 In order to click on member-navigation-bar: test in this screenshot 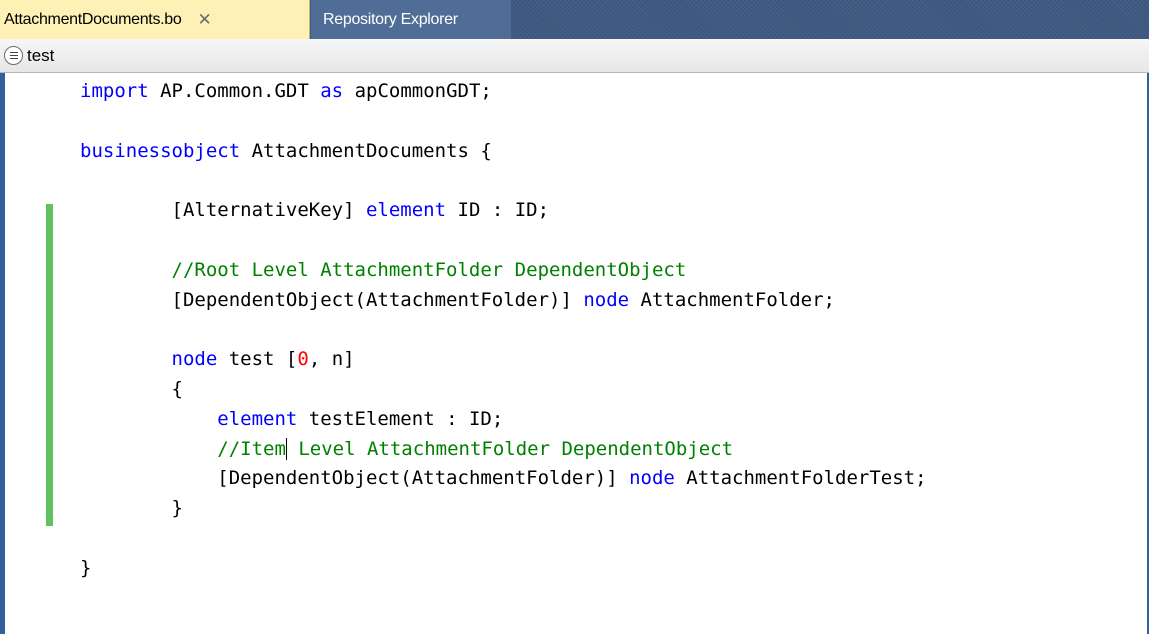, I will do `click(574, 56)`.